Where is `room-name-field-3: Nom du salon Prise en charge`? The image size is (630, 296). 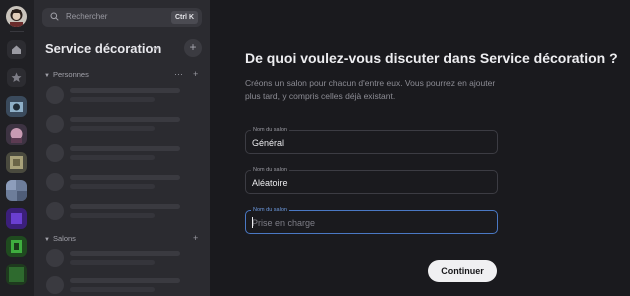 room-name-field-3: Nom du salon Prise en charge is located at coordinates (371, 220).